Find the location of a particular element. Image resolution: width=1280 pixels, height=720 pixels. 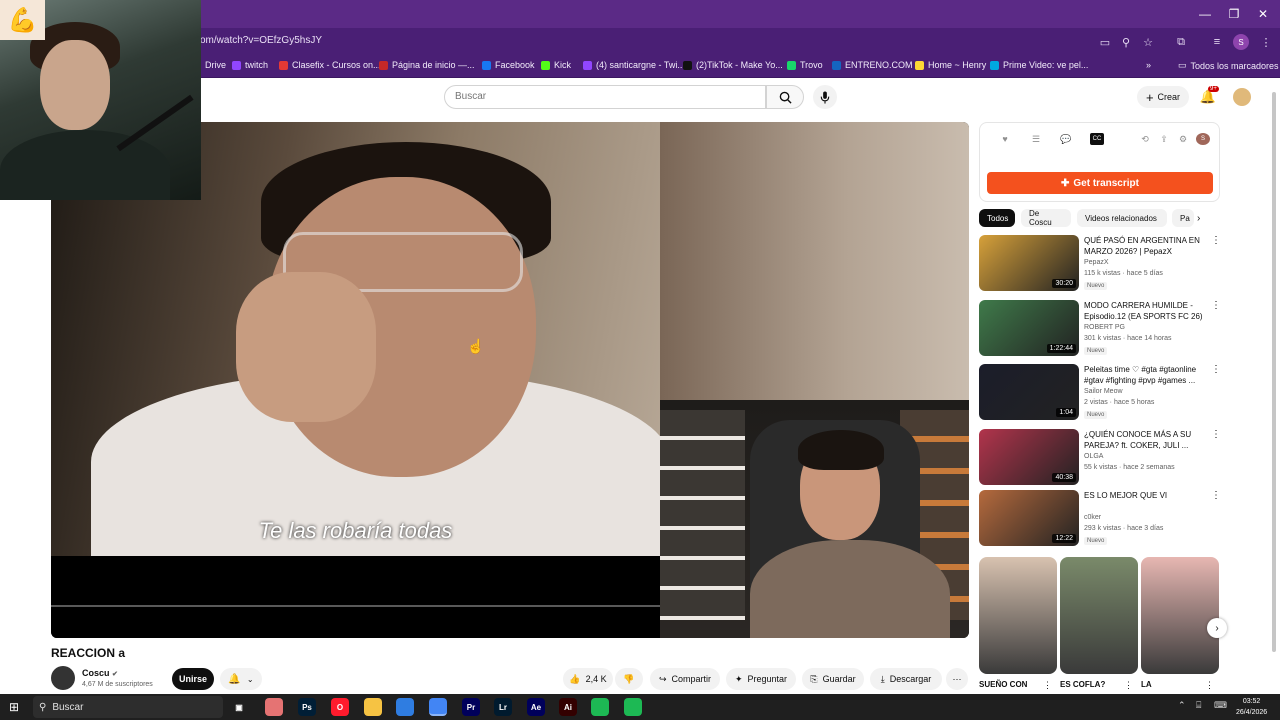

account-avatar is located at coordinates (1242, 97).